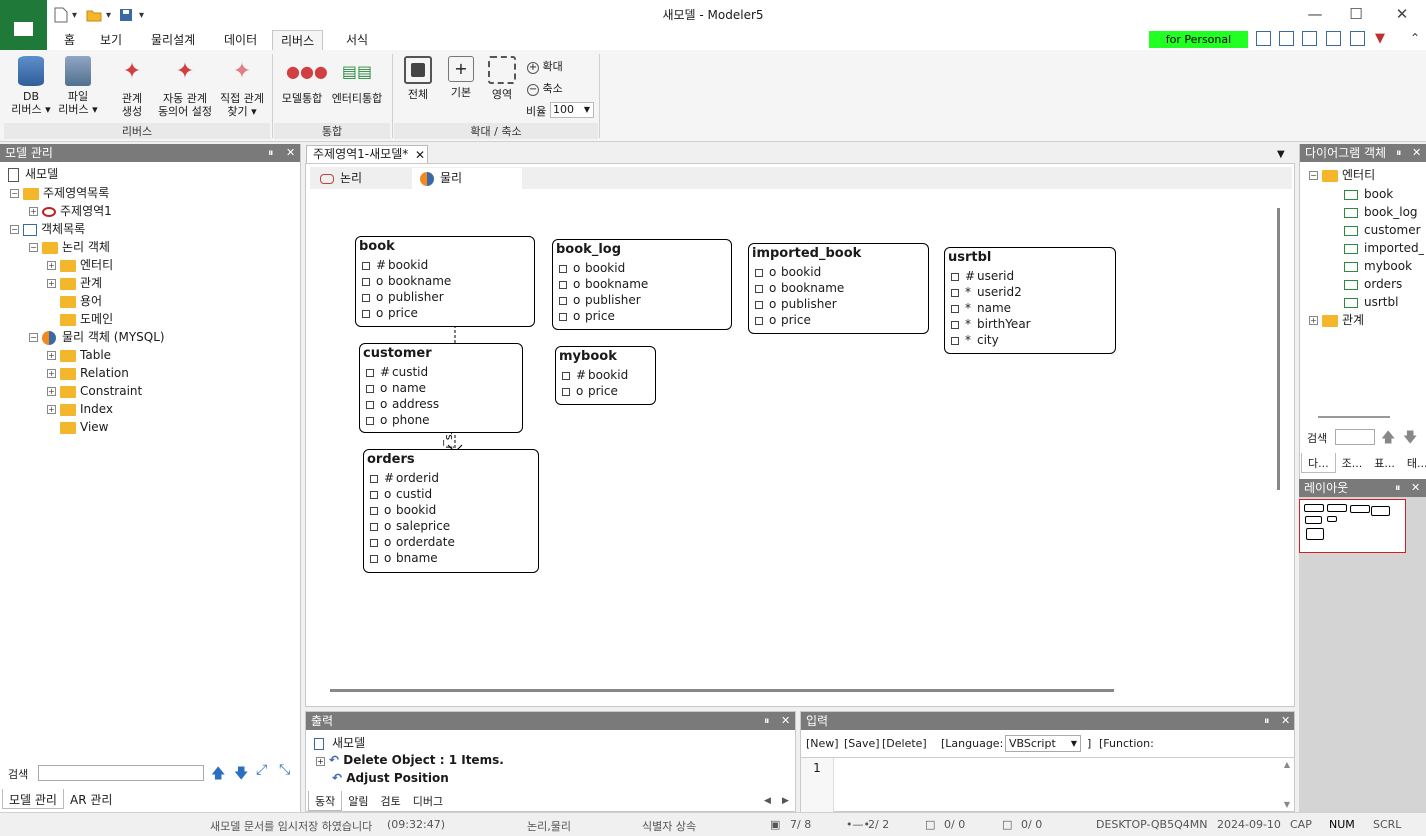 This screenshot has width=1426, height=836. Describe the element at coordinates (410, 760) in the screenshot. I see `output-item: + ↶ Delete Object : 1 Items.` at that location.